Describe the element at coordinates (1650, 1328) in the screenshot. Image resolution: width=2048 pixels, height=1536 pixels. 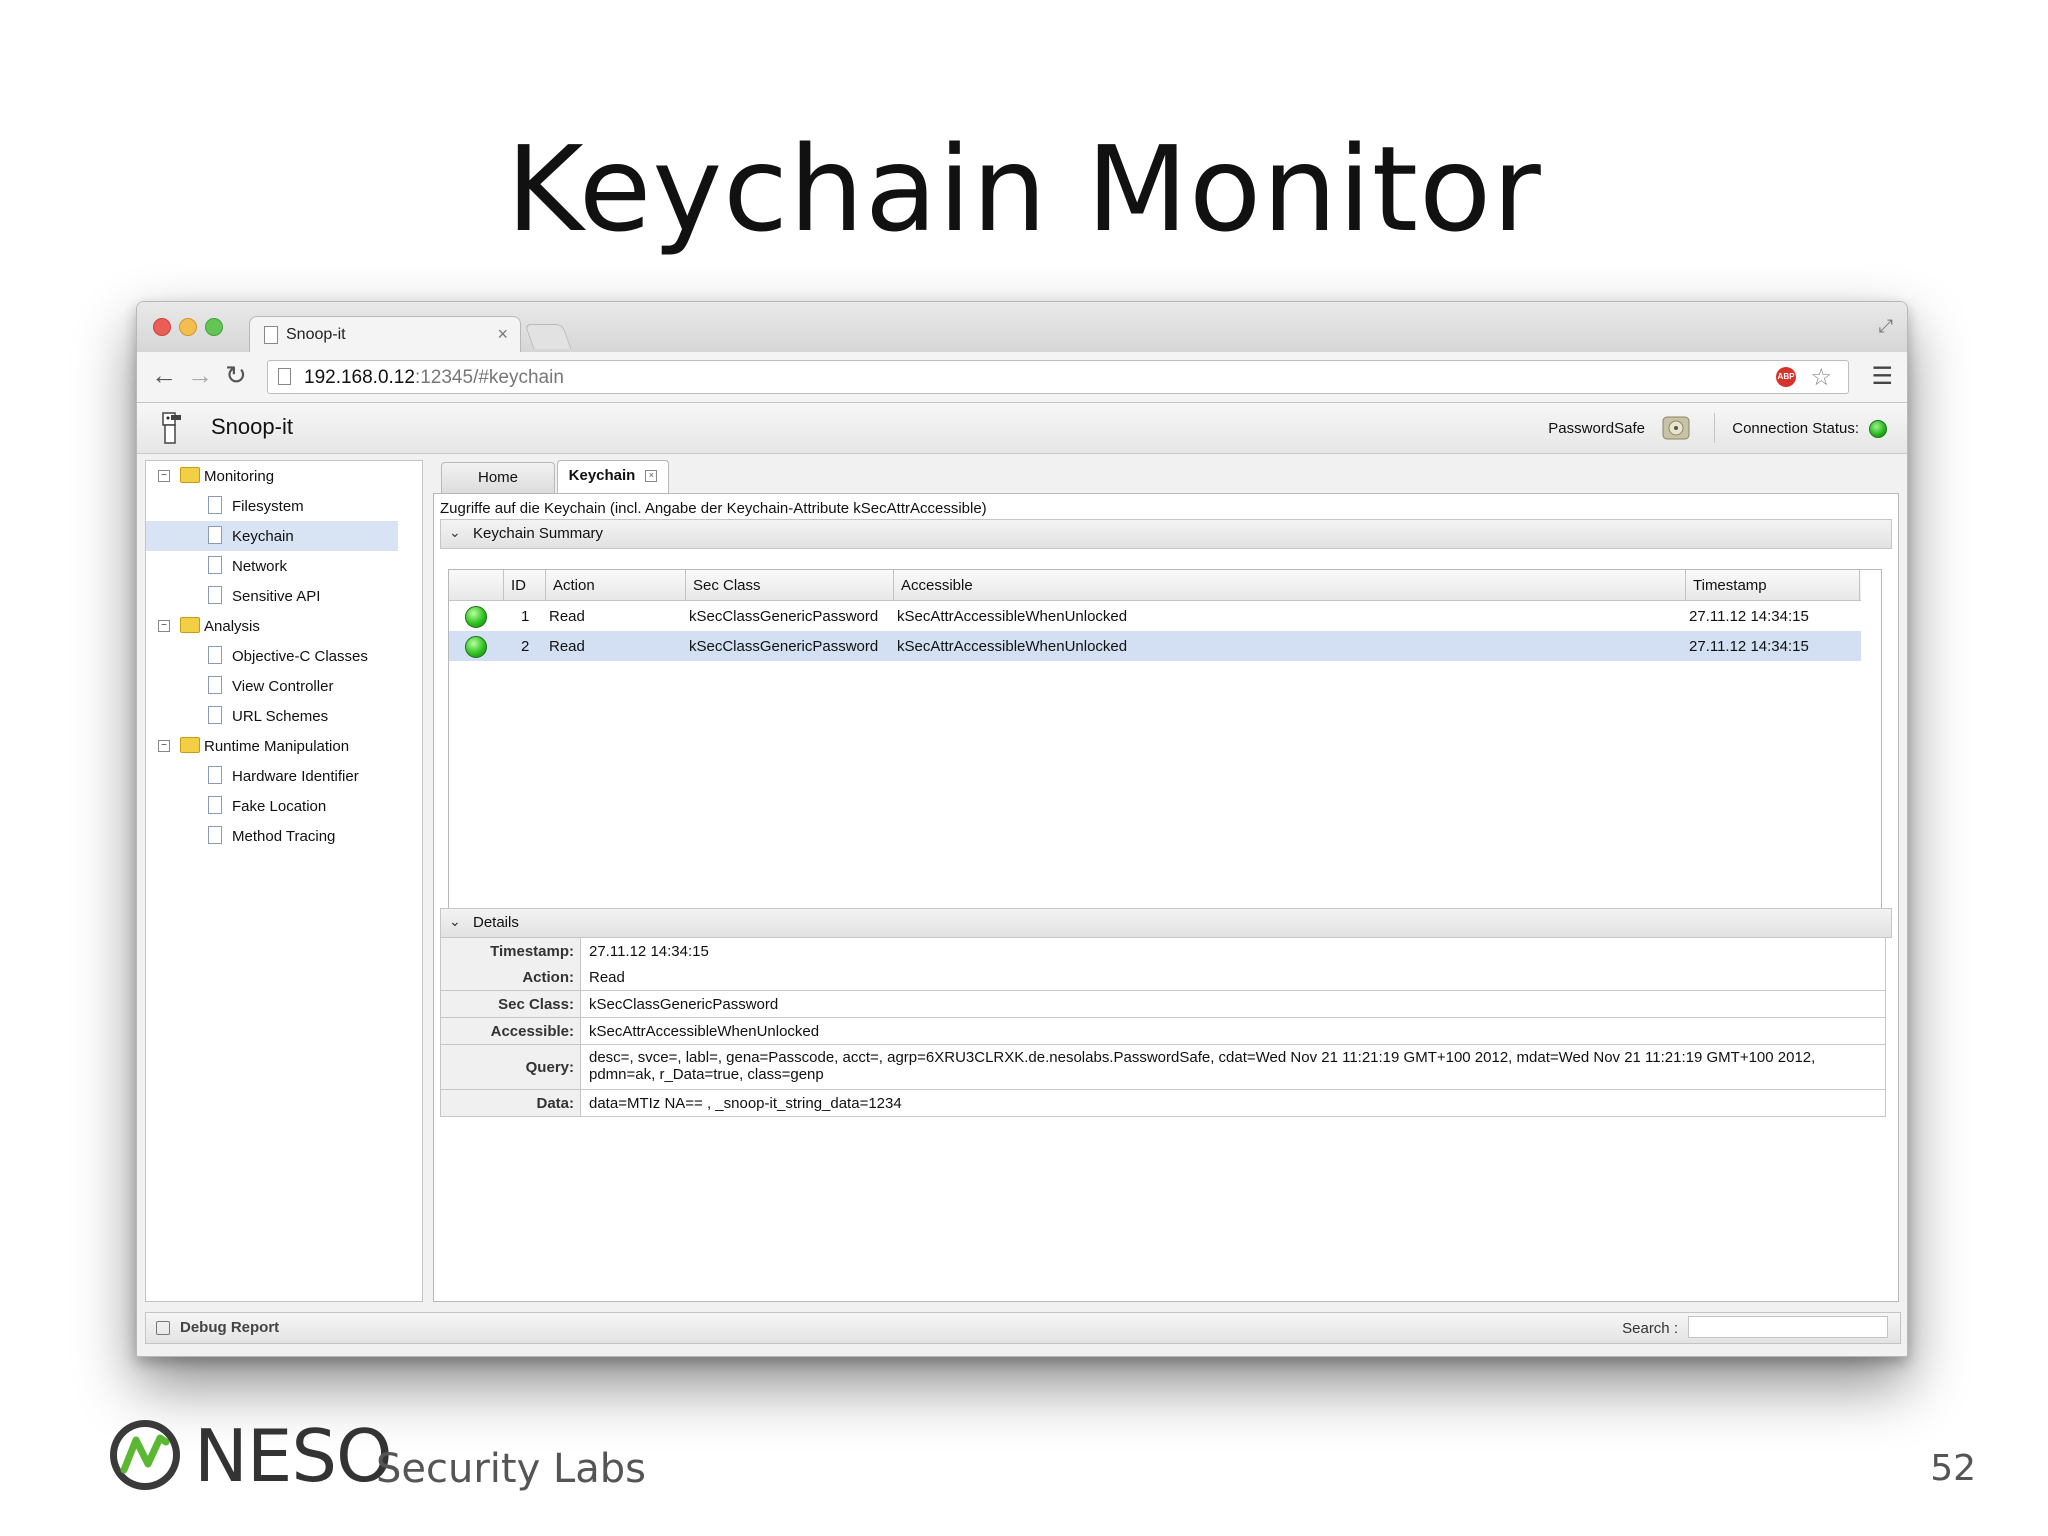
I see `search-label: Search :` at that location.